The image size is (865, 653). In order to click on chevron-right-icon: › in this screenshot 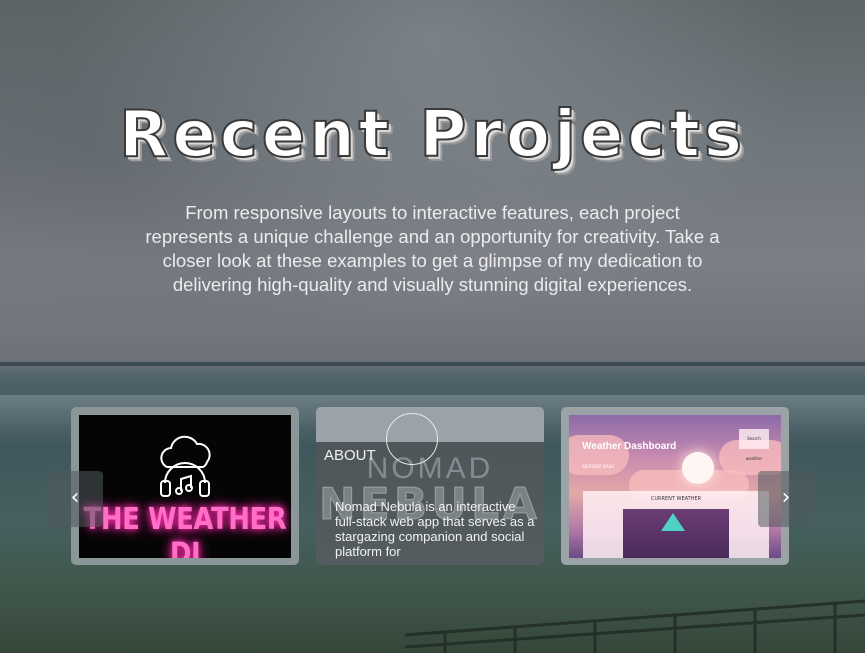, I will do `click(786, 497)`.